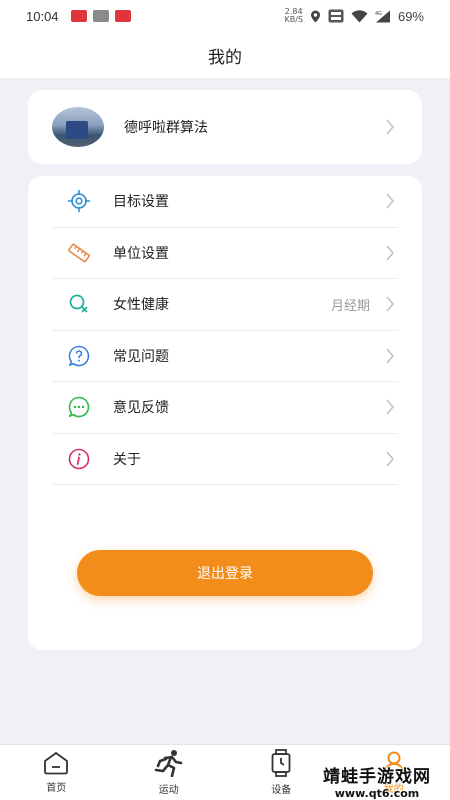 This screenshot has width=450, height=800. I want to click on wifi-icon, so click(359, 15).